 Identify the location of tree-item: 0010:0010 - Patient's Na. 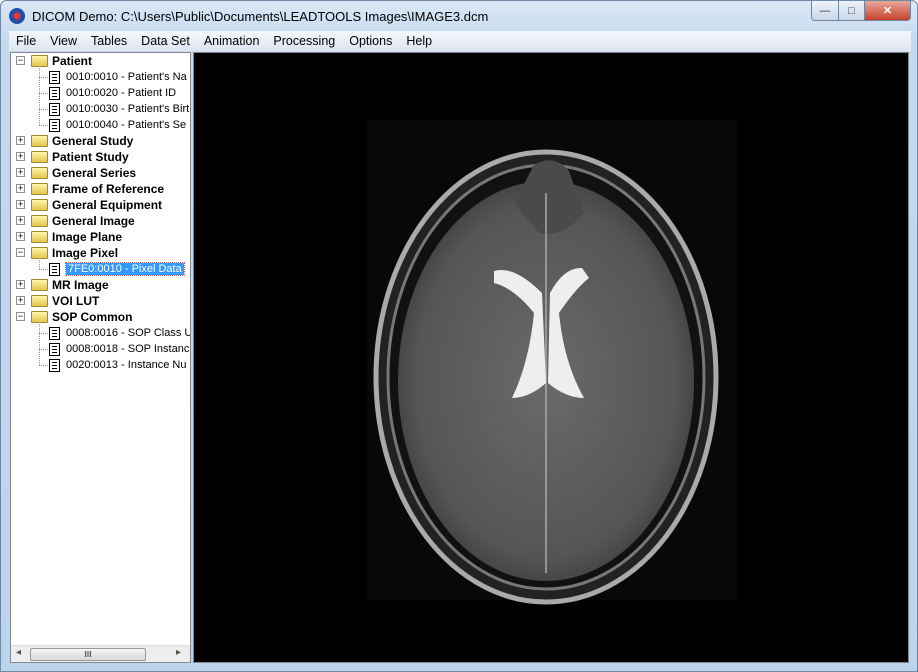
(118, 77).